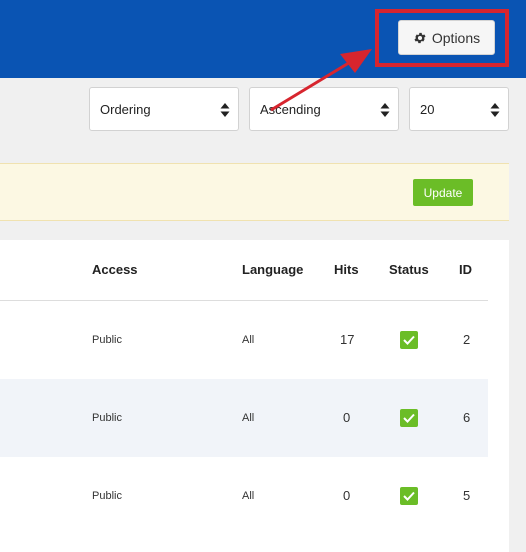 The height and width of the screenshot is (552, 526). What do you see at coordinates (467, 495) in the screenshot?
I see `id-cell: 5` at bounding box center [467, 495].